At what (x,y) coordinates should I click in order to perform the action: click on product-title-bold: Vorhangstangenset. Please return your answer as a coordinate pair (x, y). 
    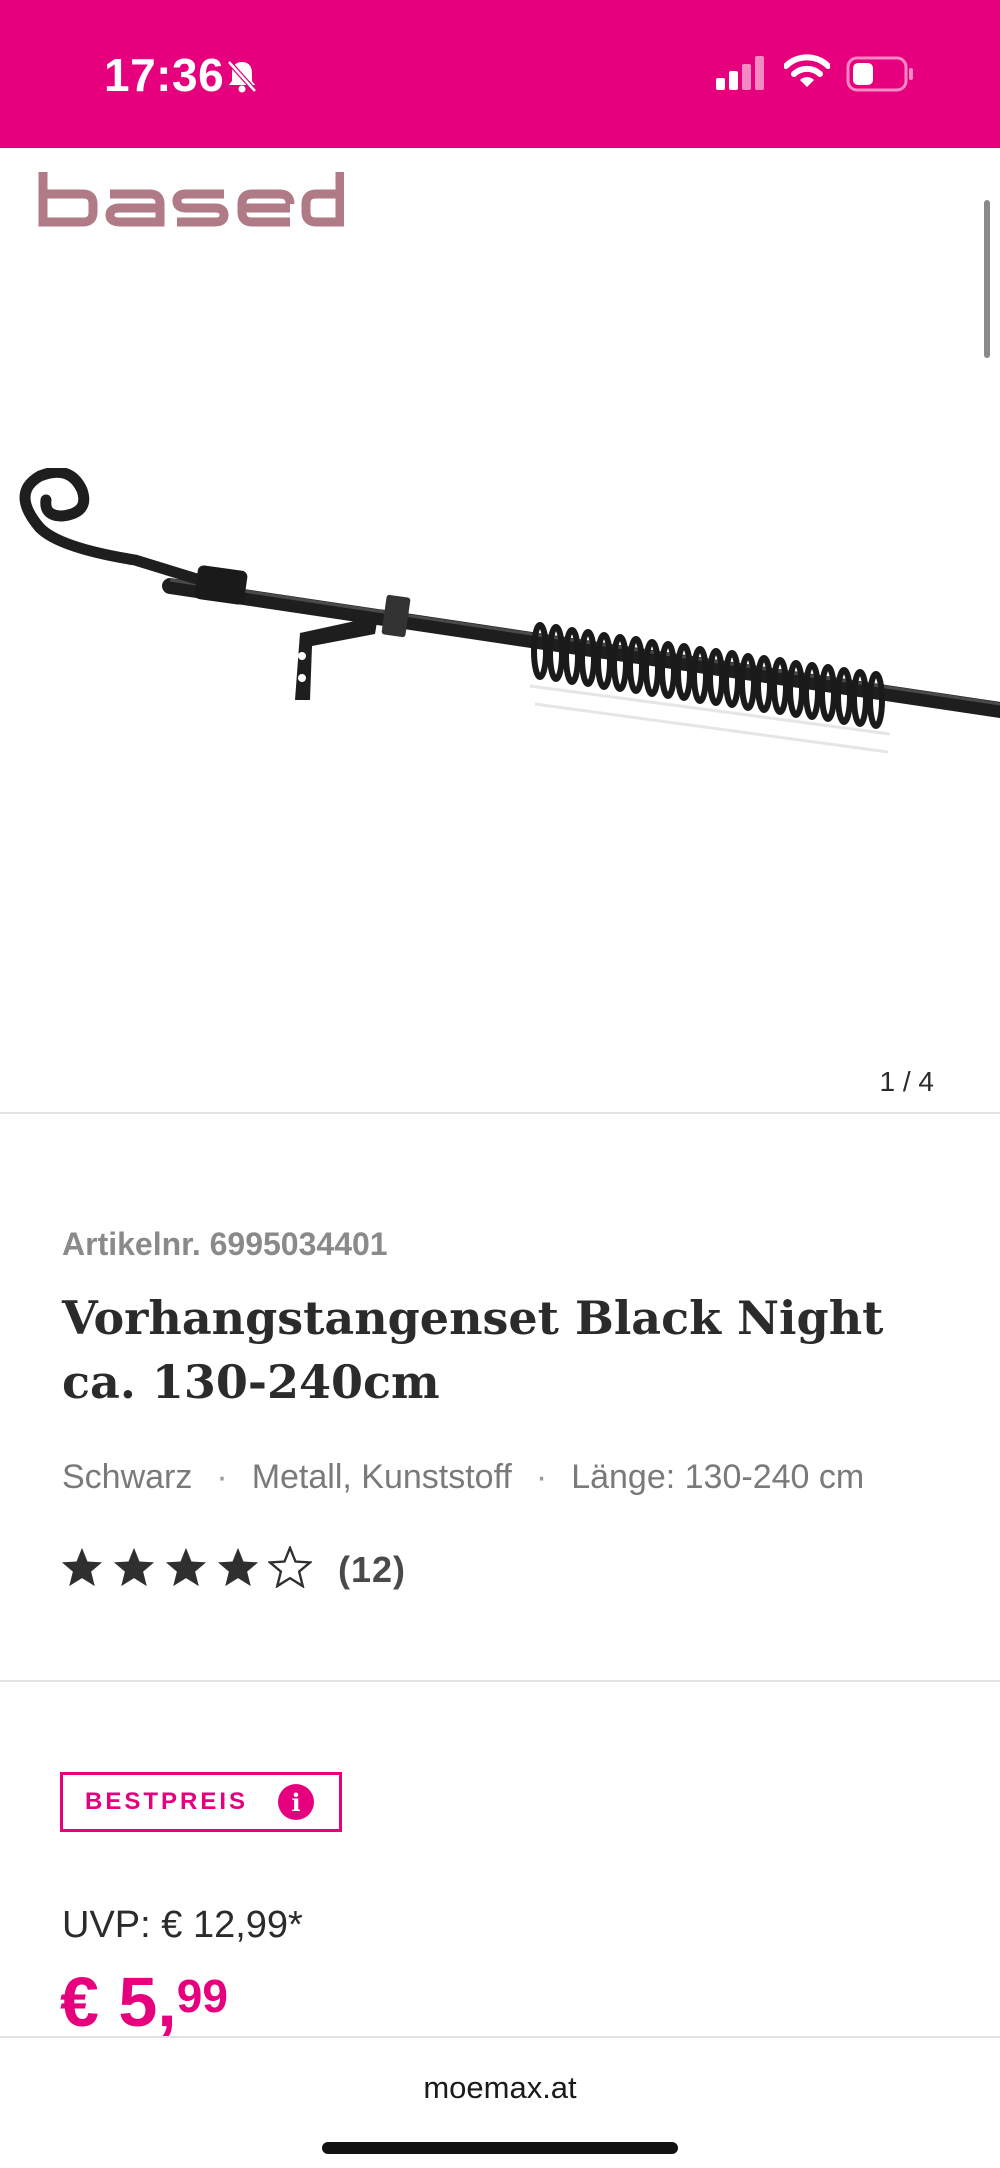
    Looking at the image, I should click on (310, 1318).